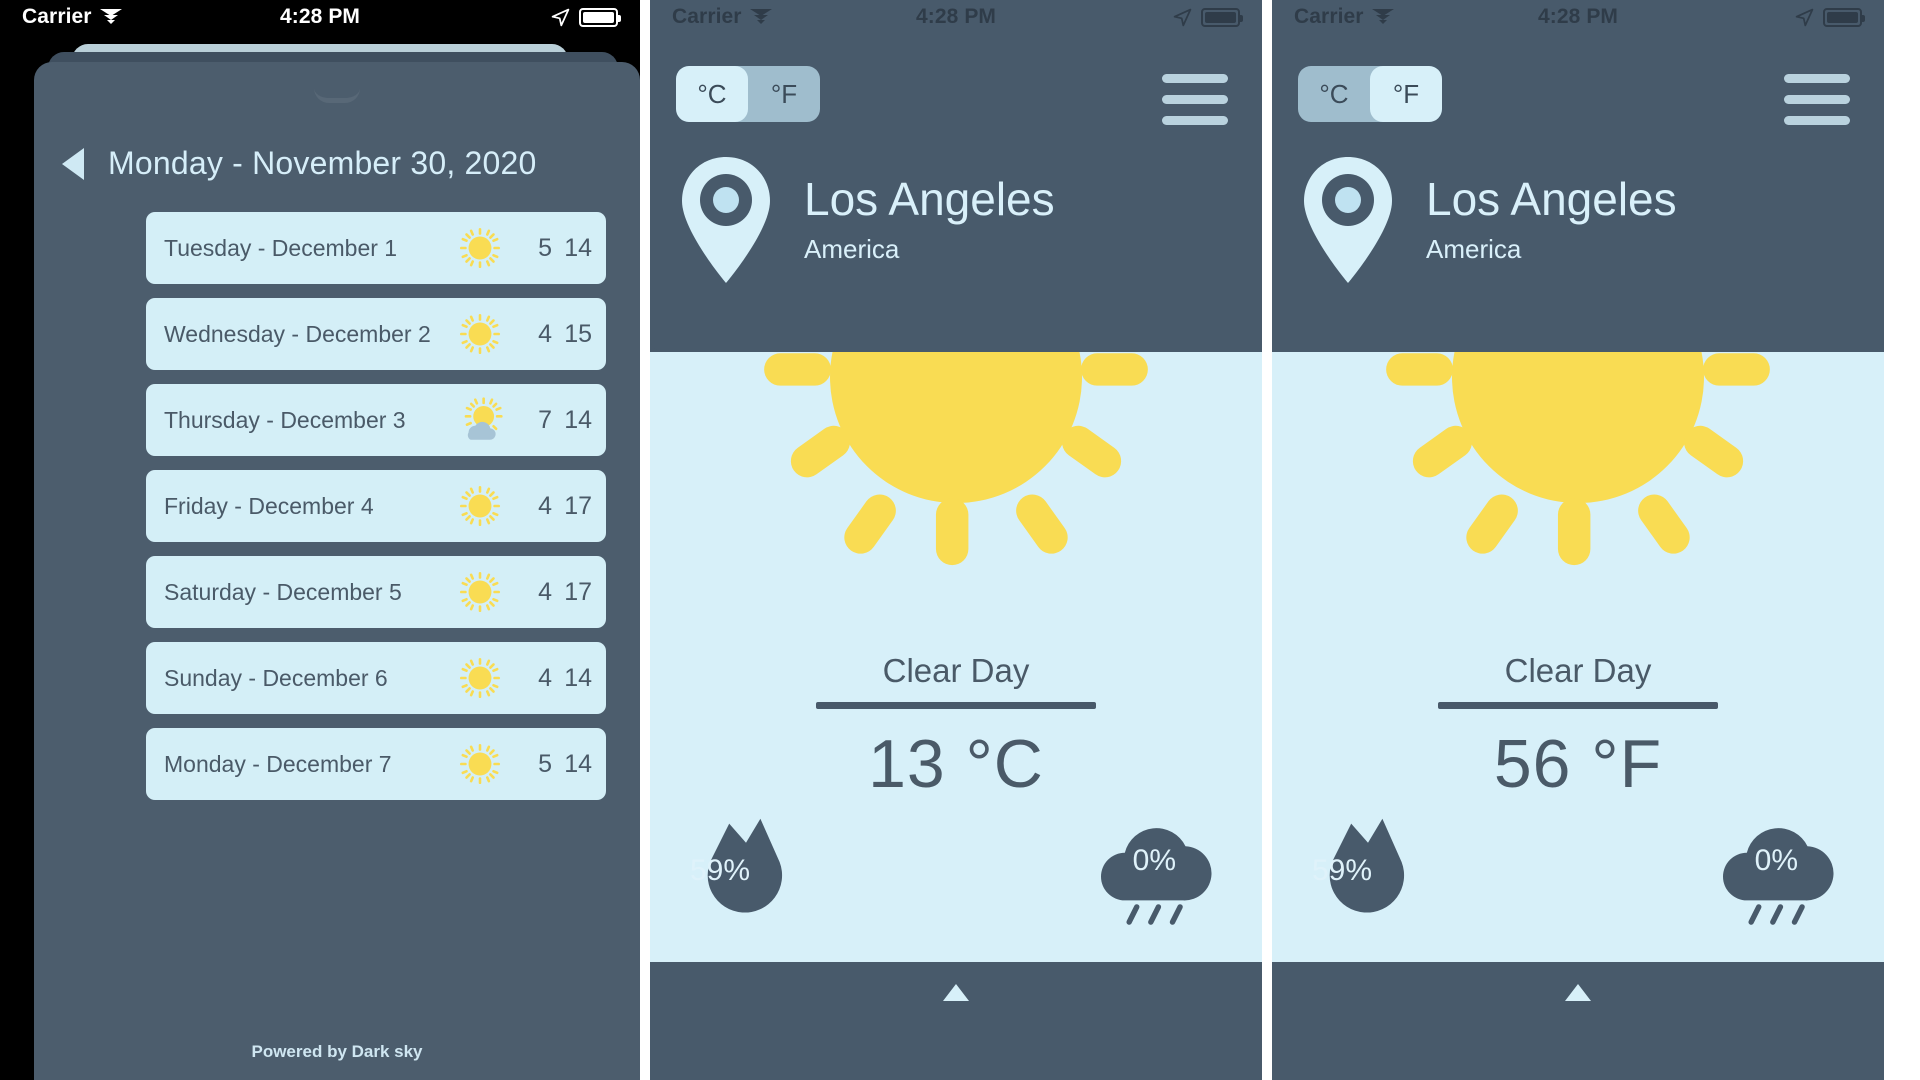  Describe the element at coordinates (1578, 870) in the screenshot. I see `metrics-row: 59% 0%` at that location.